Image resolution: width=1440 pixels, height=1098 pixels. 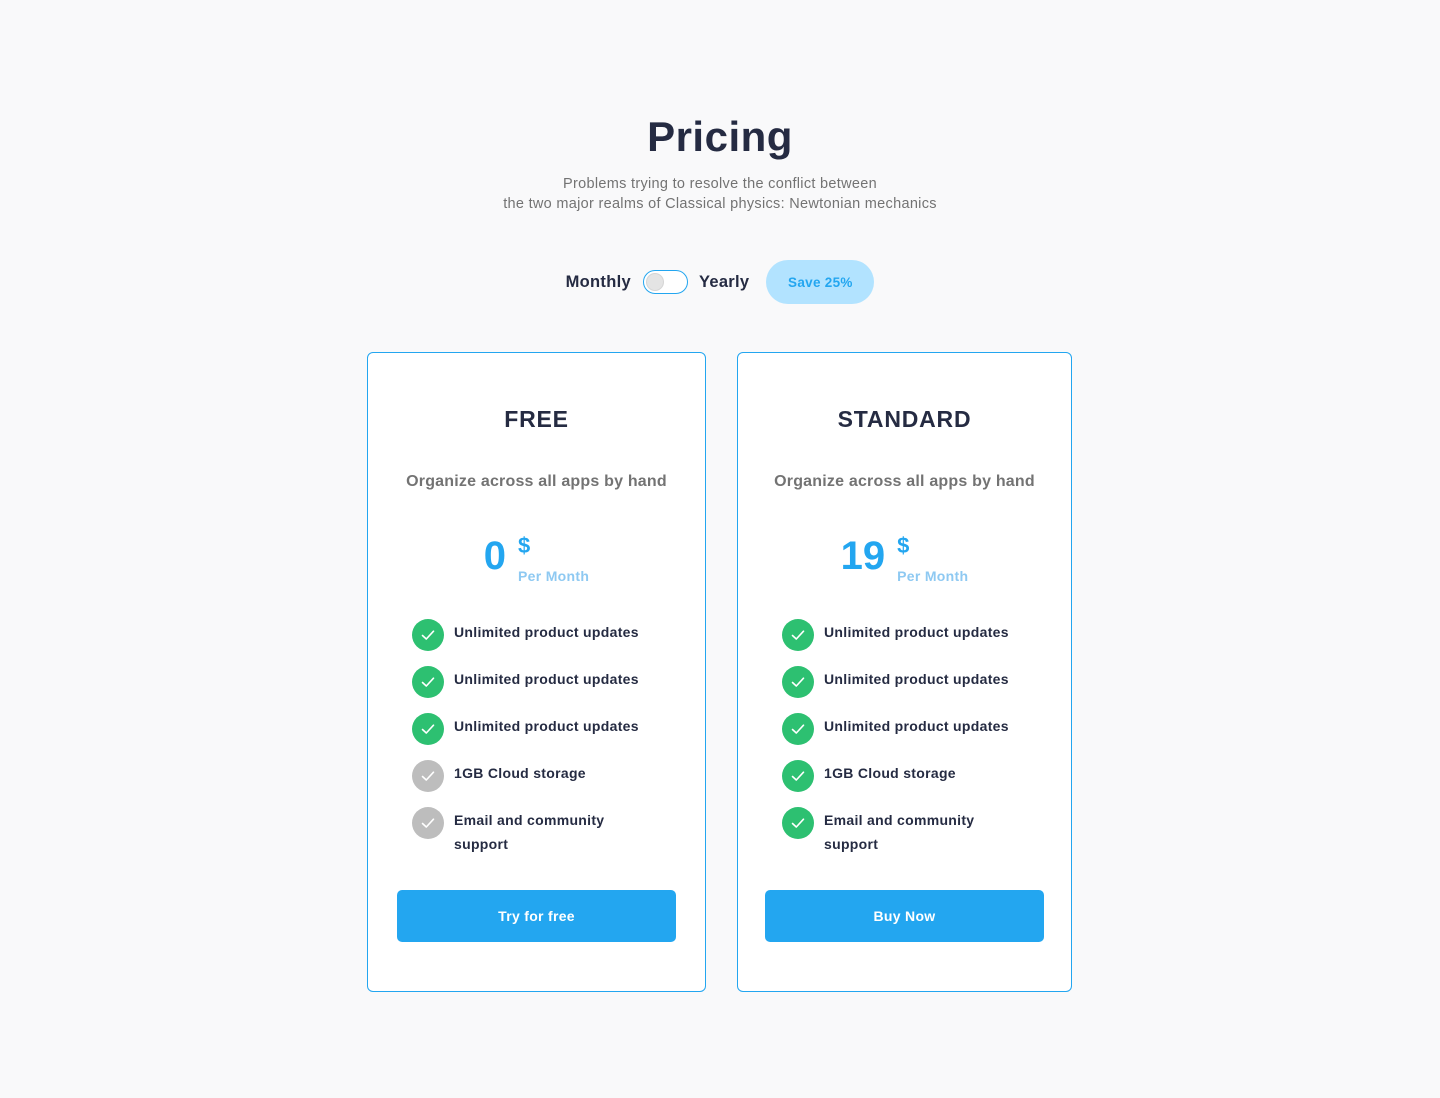 I want to click on monthly-label: Monthly, so click(x=598, y=282).